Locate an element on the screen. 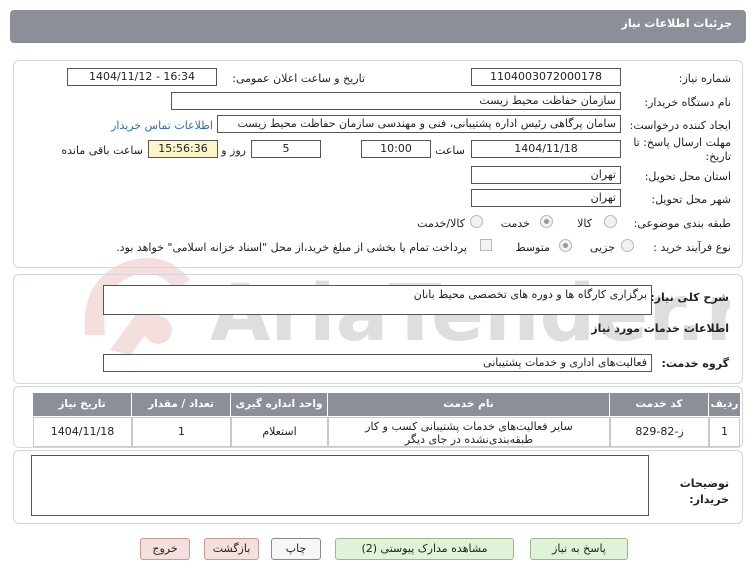 The image size is (755, 574). category-goods-service-label: کالا/خدمت is located at coordinates (441, 223).